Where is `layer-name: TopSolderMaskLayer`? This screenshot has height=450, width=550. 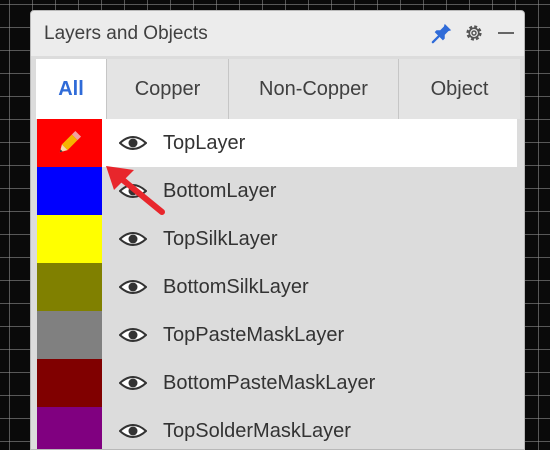 layer-name: TopSolderMaskLayer is located at coordinates (257, 430).